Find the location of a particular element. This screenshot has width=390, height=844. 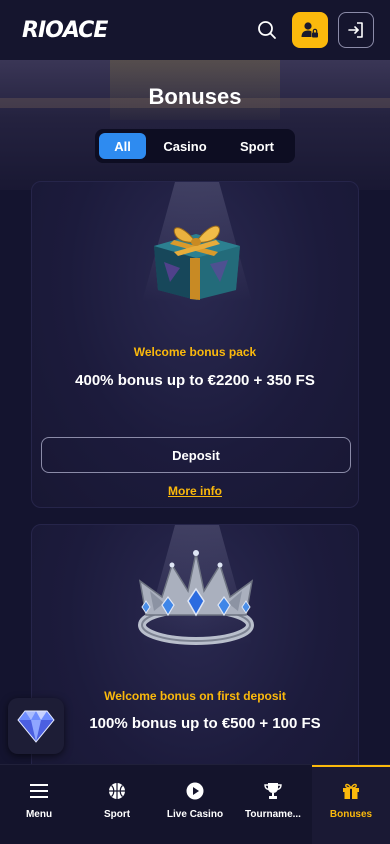

bonus-filter-tabs: All Casino Sport is located at coordinates (195, 146).